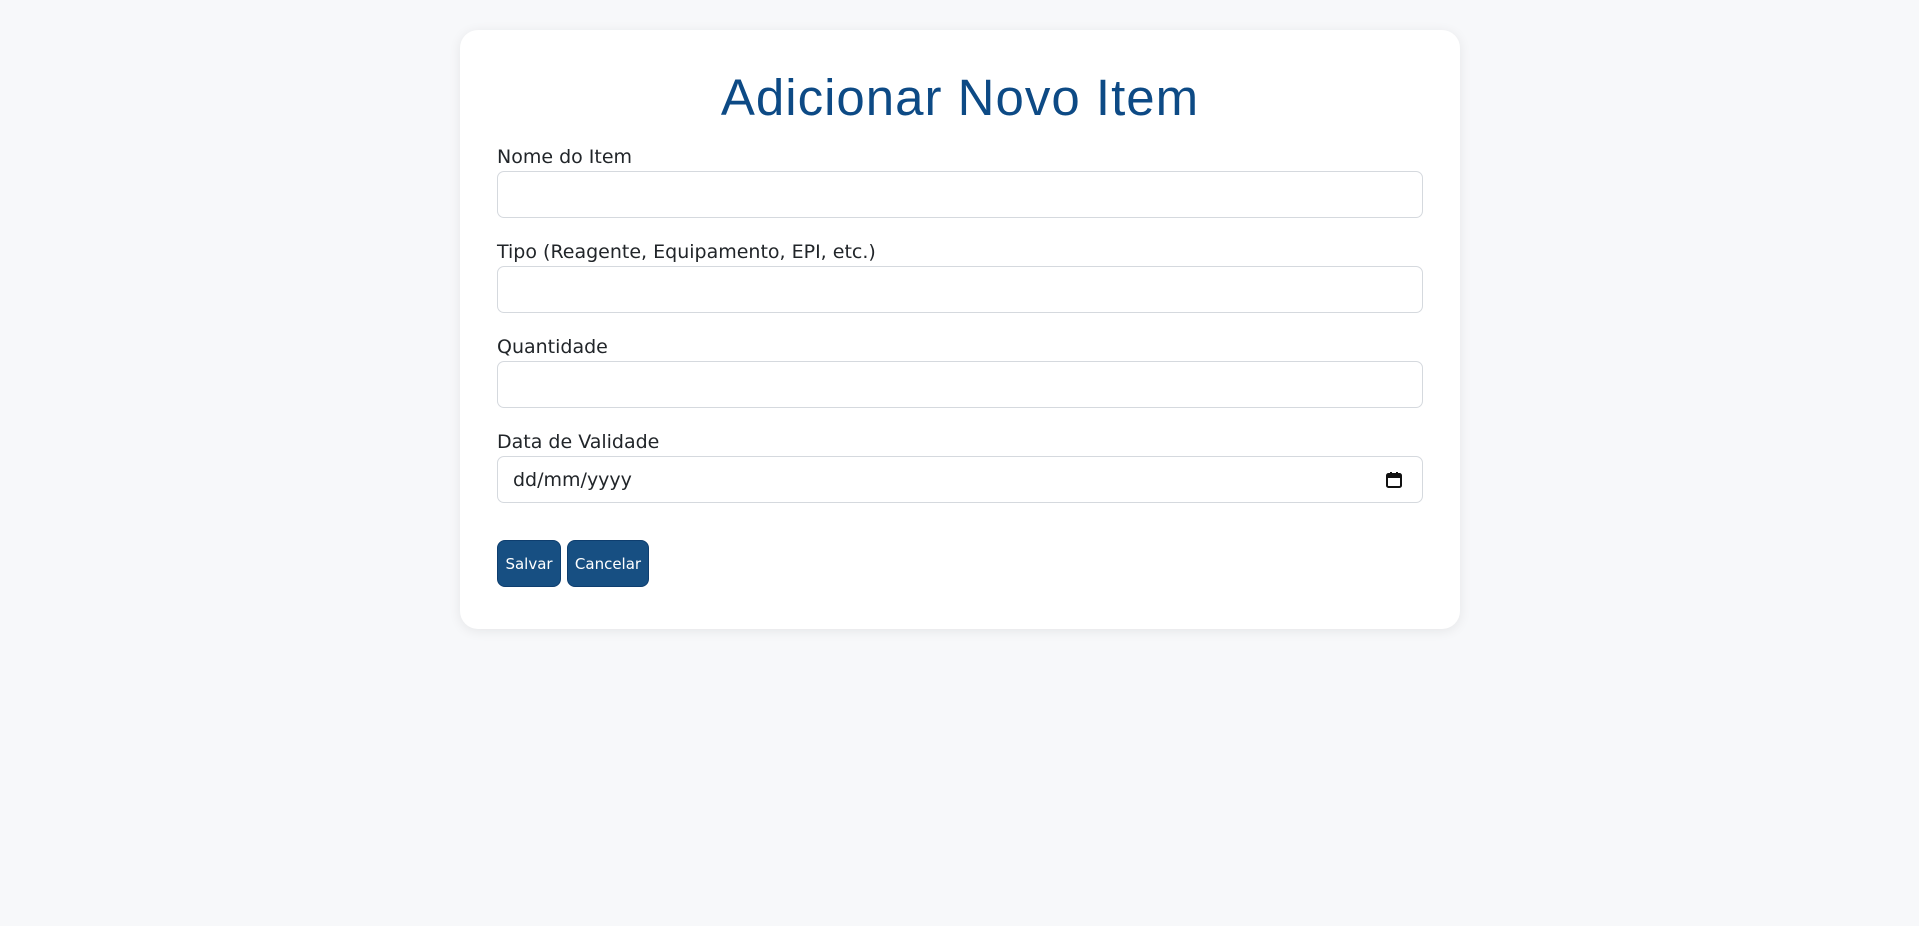  What do you see at coordinates (578, 442) in the screenshot?
I see `expiry-date-label: Data de Validade` at bounding box center [578, 442].